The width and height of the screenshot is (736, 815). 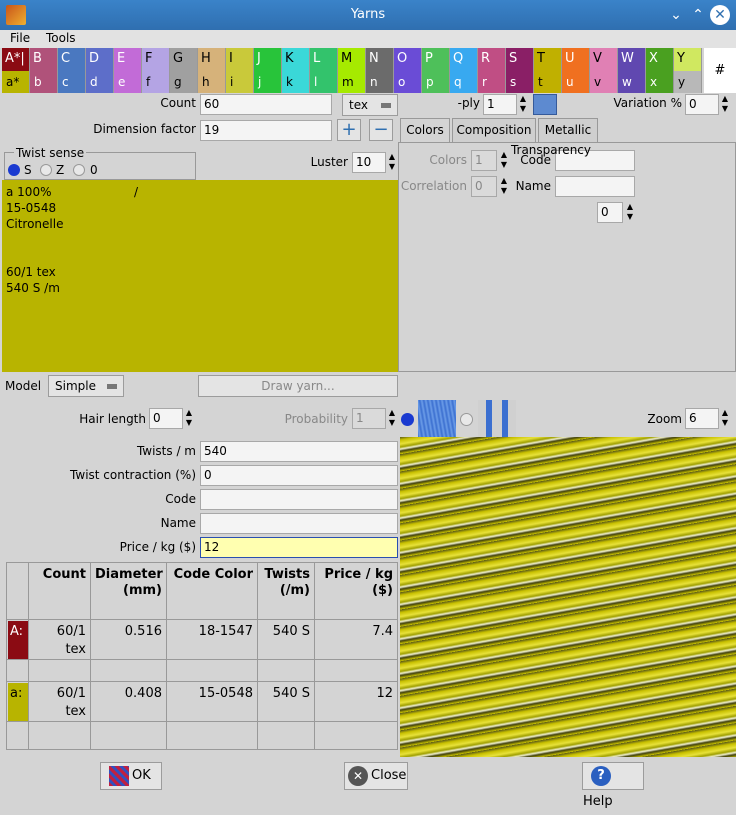 I want to click on palette-swatch-lower: a*, so click(x=16, y=82).